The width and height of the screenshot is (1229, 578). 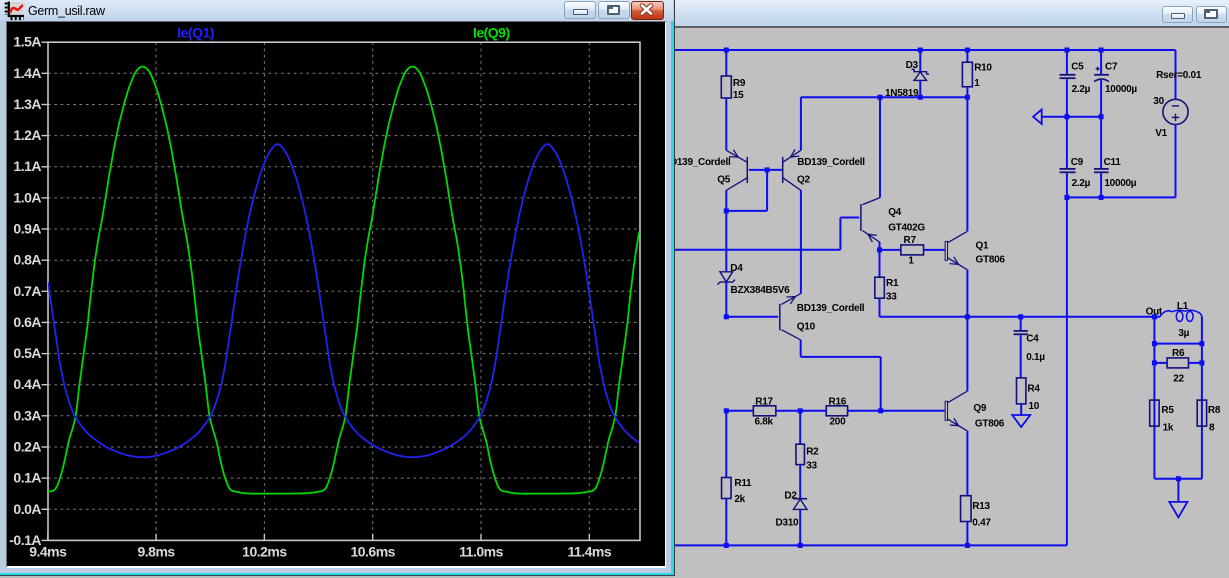 What do you see at coordinates (27, 322) in the screenshot?
I see `svg-text: 0.6A` at bounding box center [27, 322].